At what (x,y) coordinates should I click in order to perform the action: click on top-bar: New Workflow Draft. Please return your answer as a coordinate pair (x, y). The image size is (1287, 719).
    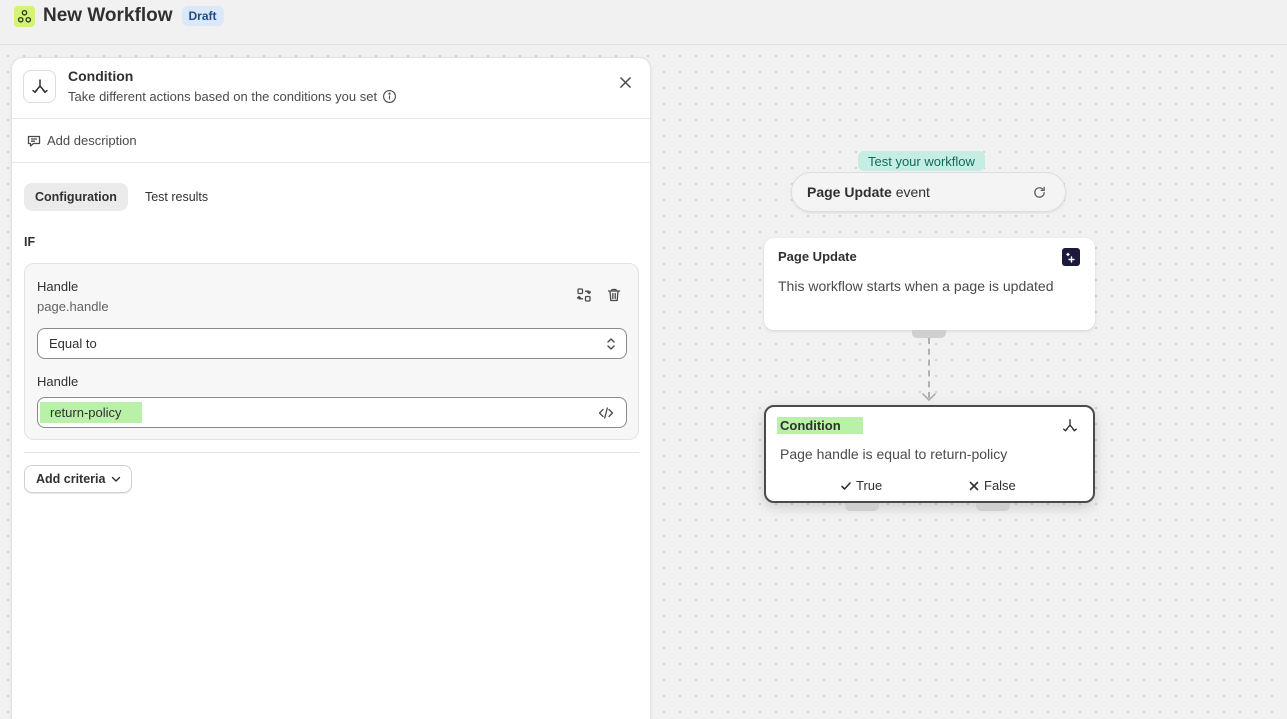
    Looking at the image, I should click on (643, 22).